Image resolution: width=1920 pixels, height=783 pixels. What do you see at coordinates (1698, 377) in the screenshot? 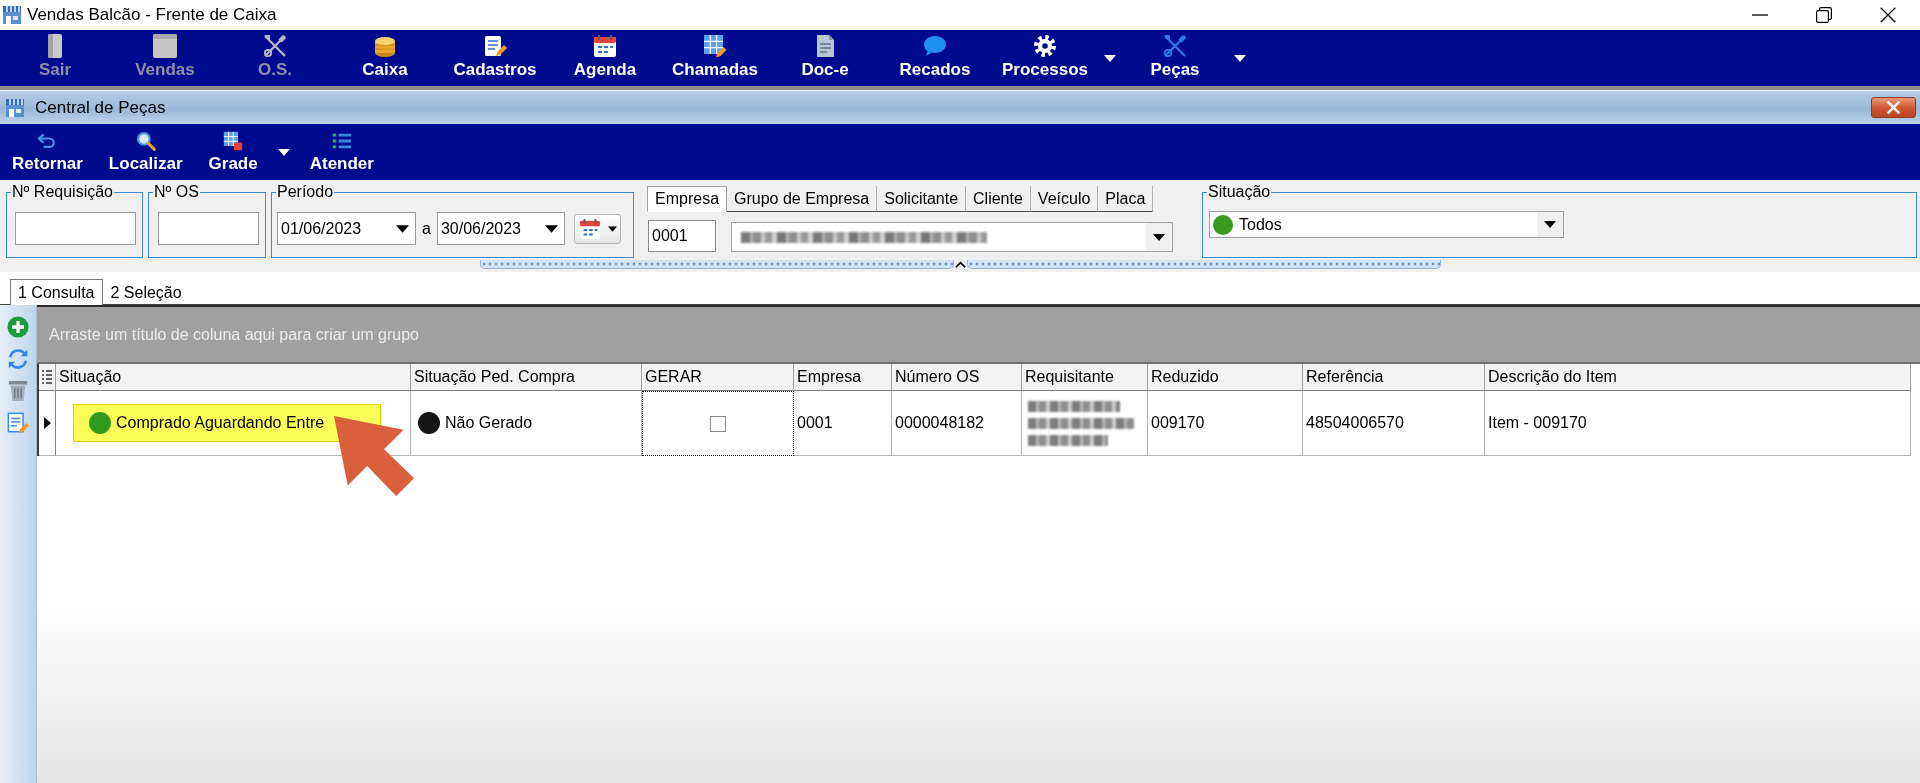
I see `column-header: Descrição do Item` at bounding box center [1698, 377].